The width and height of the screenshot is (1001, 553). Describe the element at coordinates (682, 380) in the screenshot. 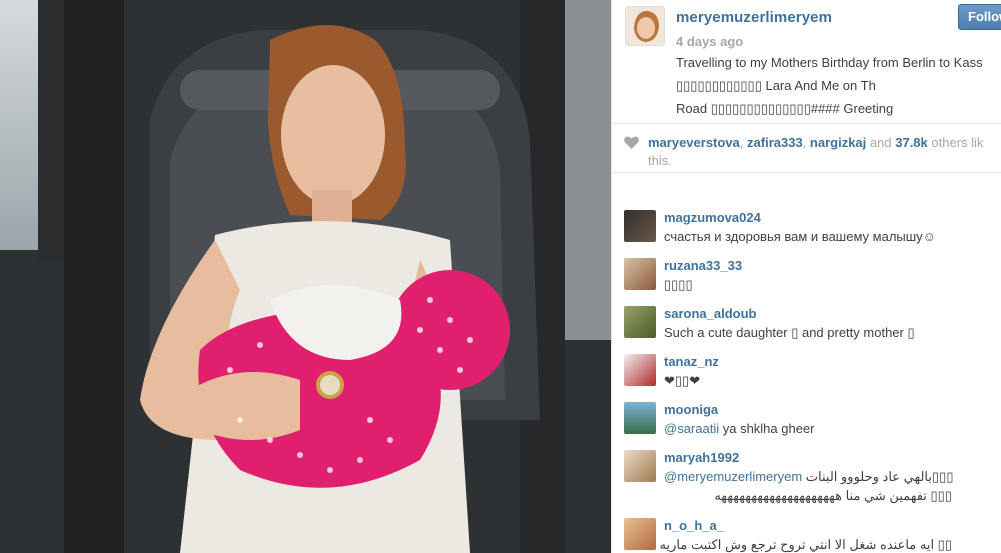

I see `comment-text: ❤▯▯❤` at that location.